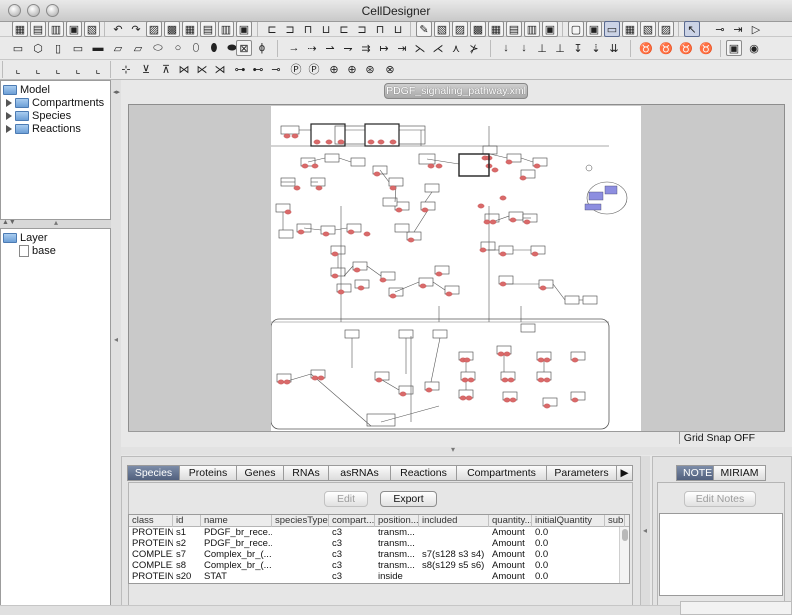 This screenshot has height=615, width=792. What do you see at coordinates (272, 29) in the screenshot?
I see `align-left-icon: ⊏` at bounding box center [272, 29].